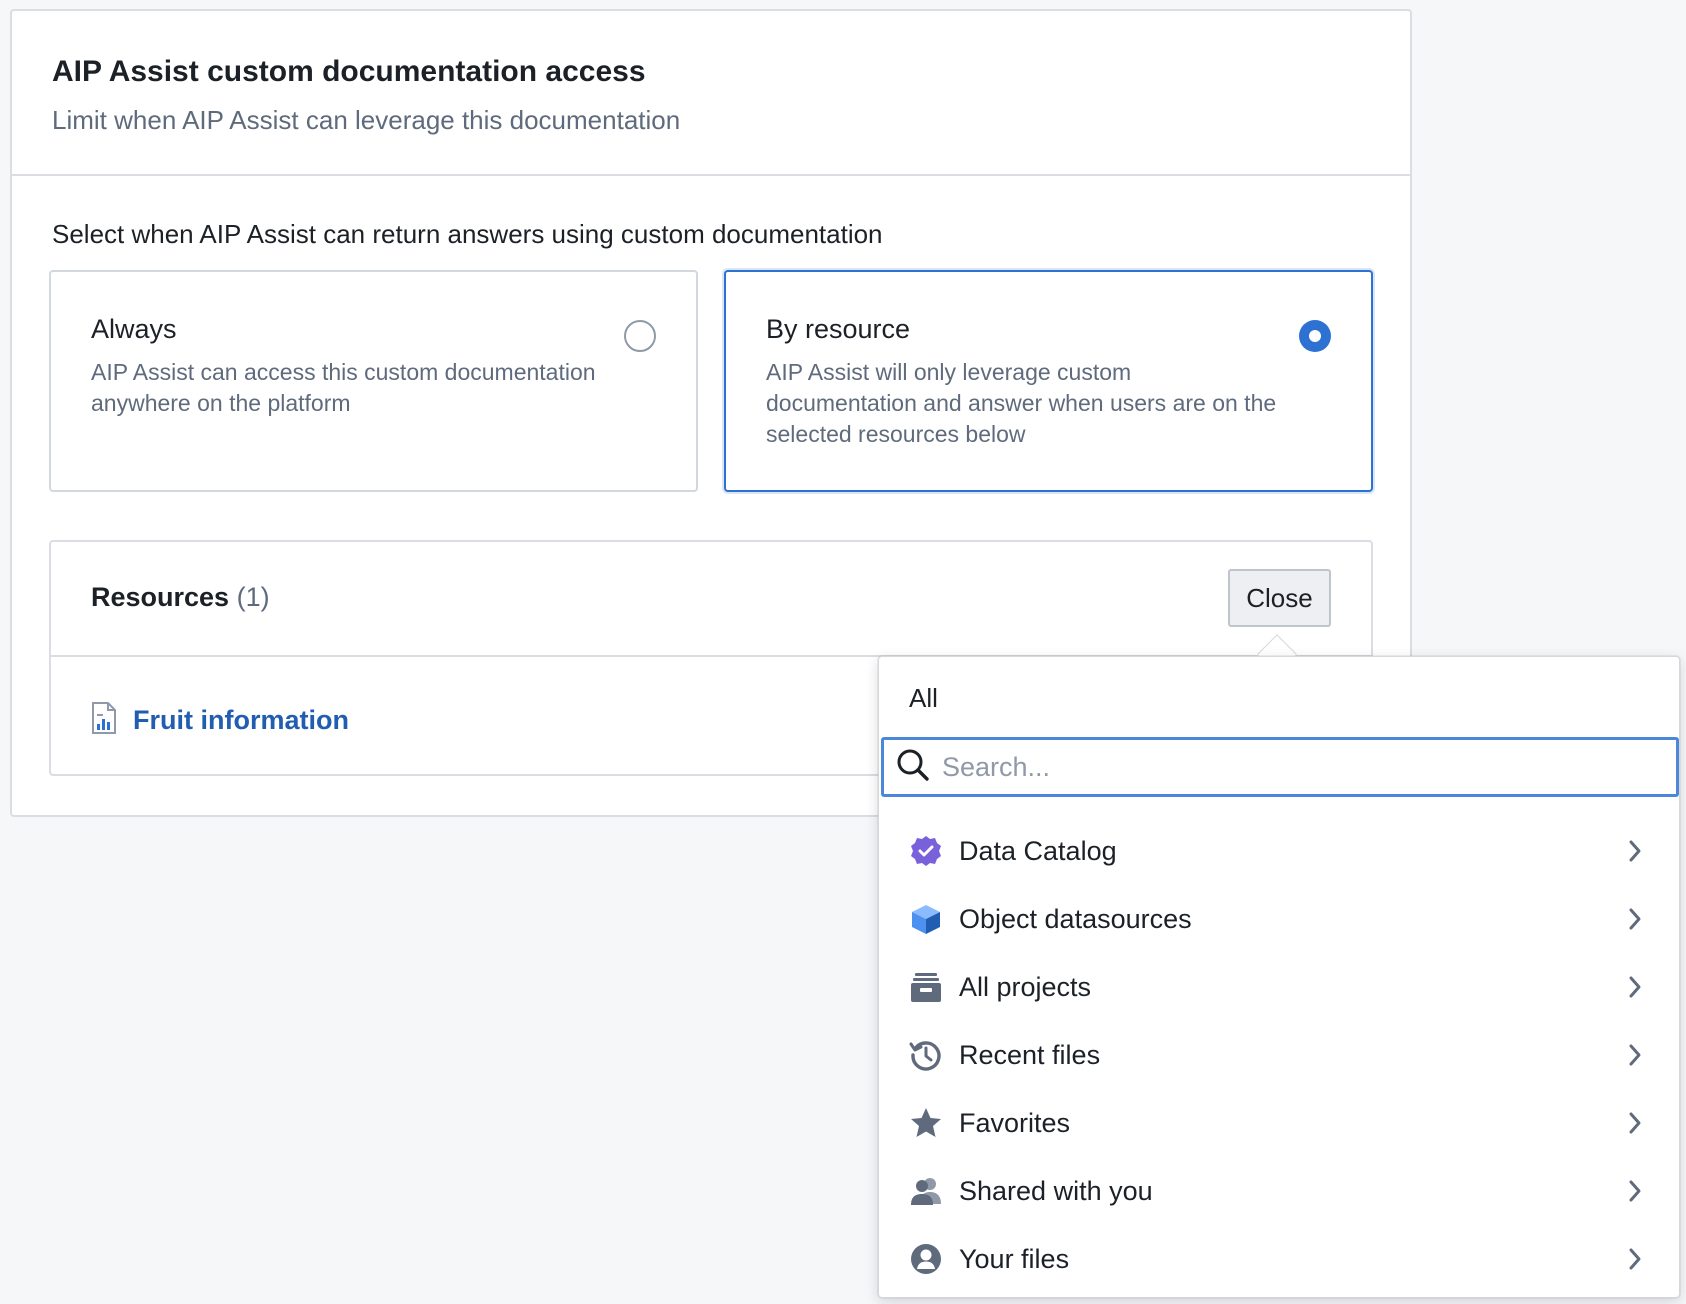  What do you see at coordinates (907, 767) in the screenshot?
I see `search-icon` at bounding box center [907, 767].